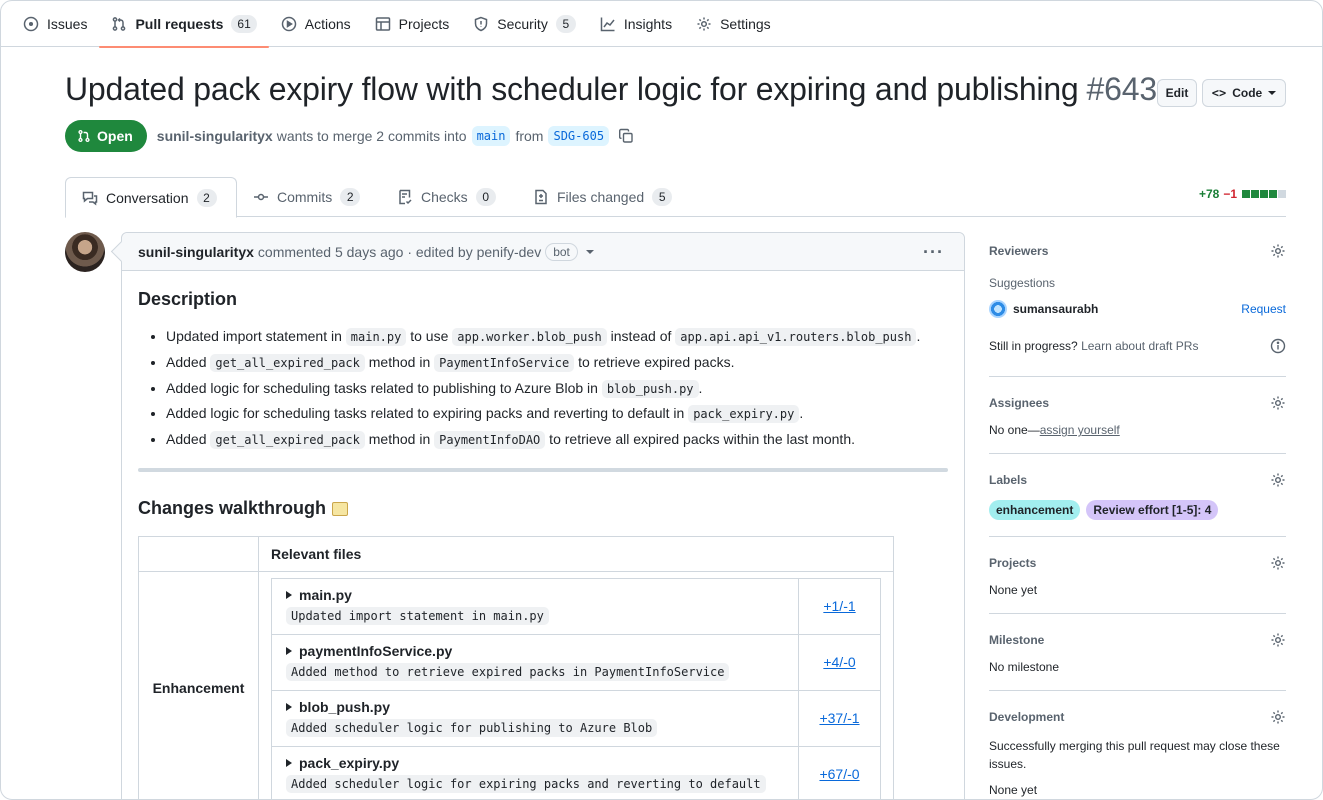 This screenshot has width=1323, height=800. Describe the element at coordinates (579, 136) in the screenshot. I see `head-branch: SDG-605` at that location.